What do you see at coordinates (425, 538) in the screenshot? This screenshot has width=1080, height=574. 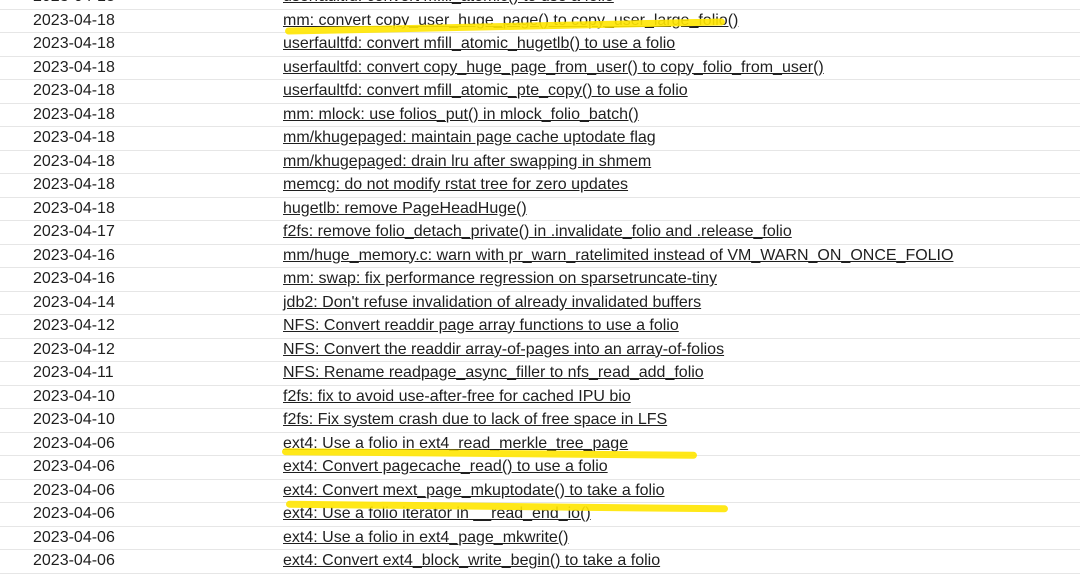 I see `commit-subject-link: ext4: Use a folio in ext4_page_mkwrite()` at bounding box center [425, 538].